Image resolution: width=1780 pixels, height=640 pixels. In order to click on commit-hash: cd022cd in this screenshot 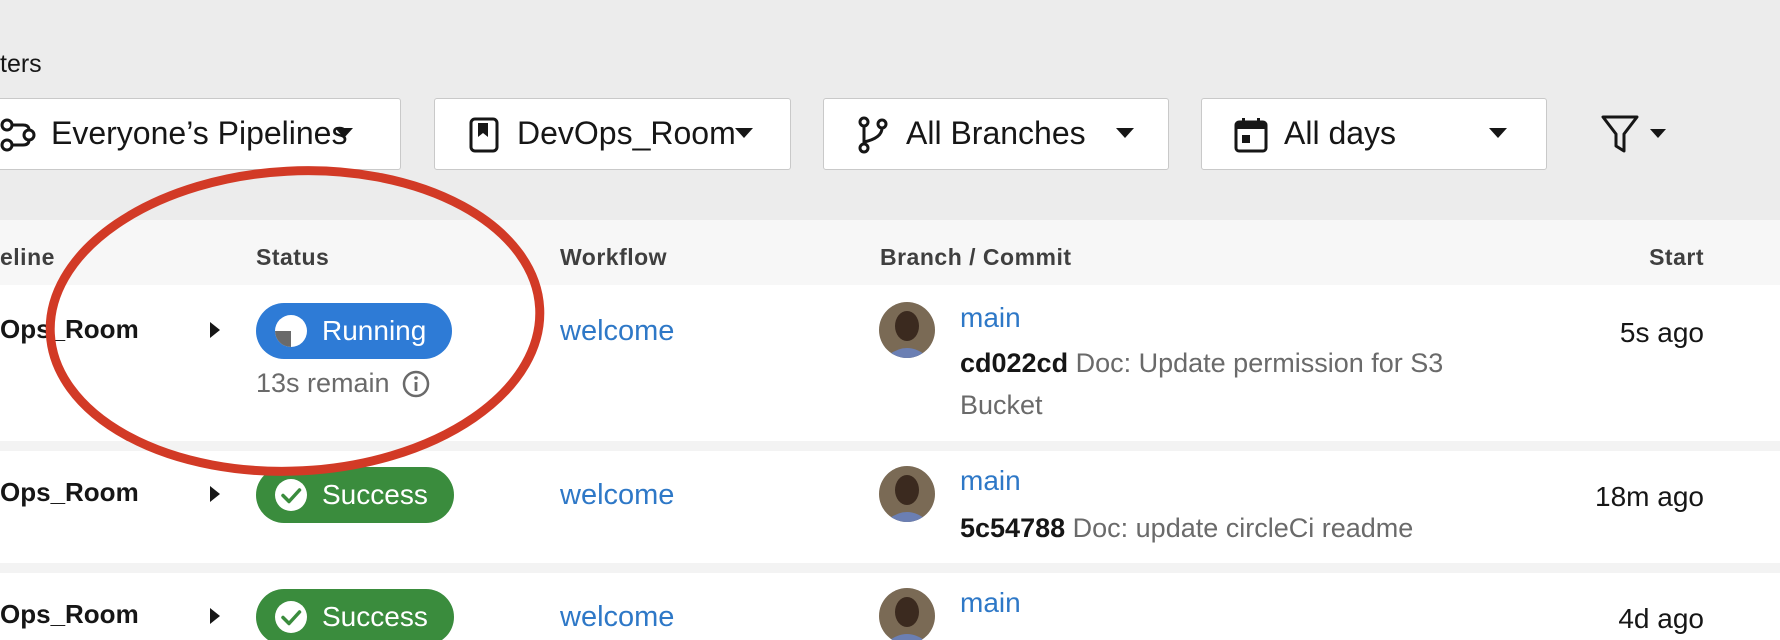, I will do `click(1014, 363)`.